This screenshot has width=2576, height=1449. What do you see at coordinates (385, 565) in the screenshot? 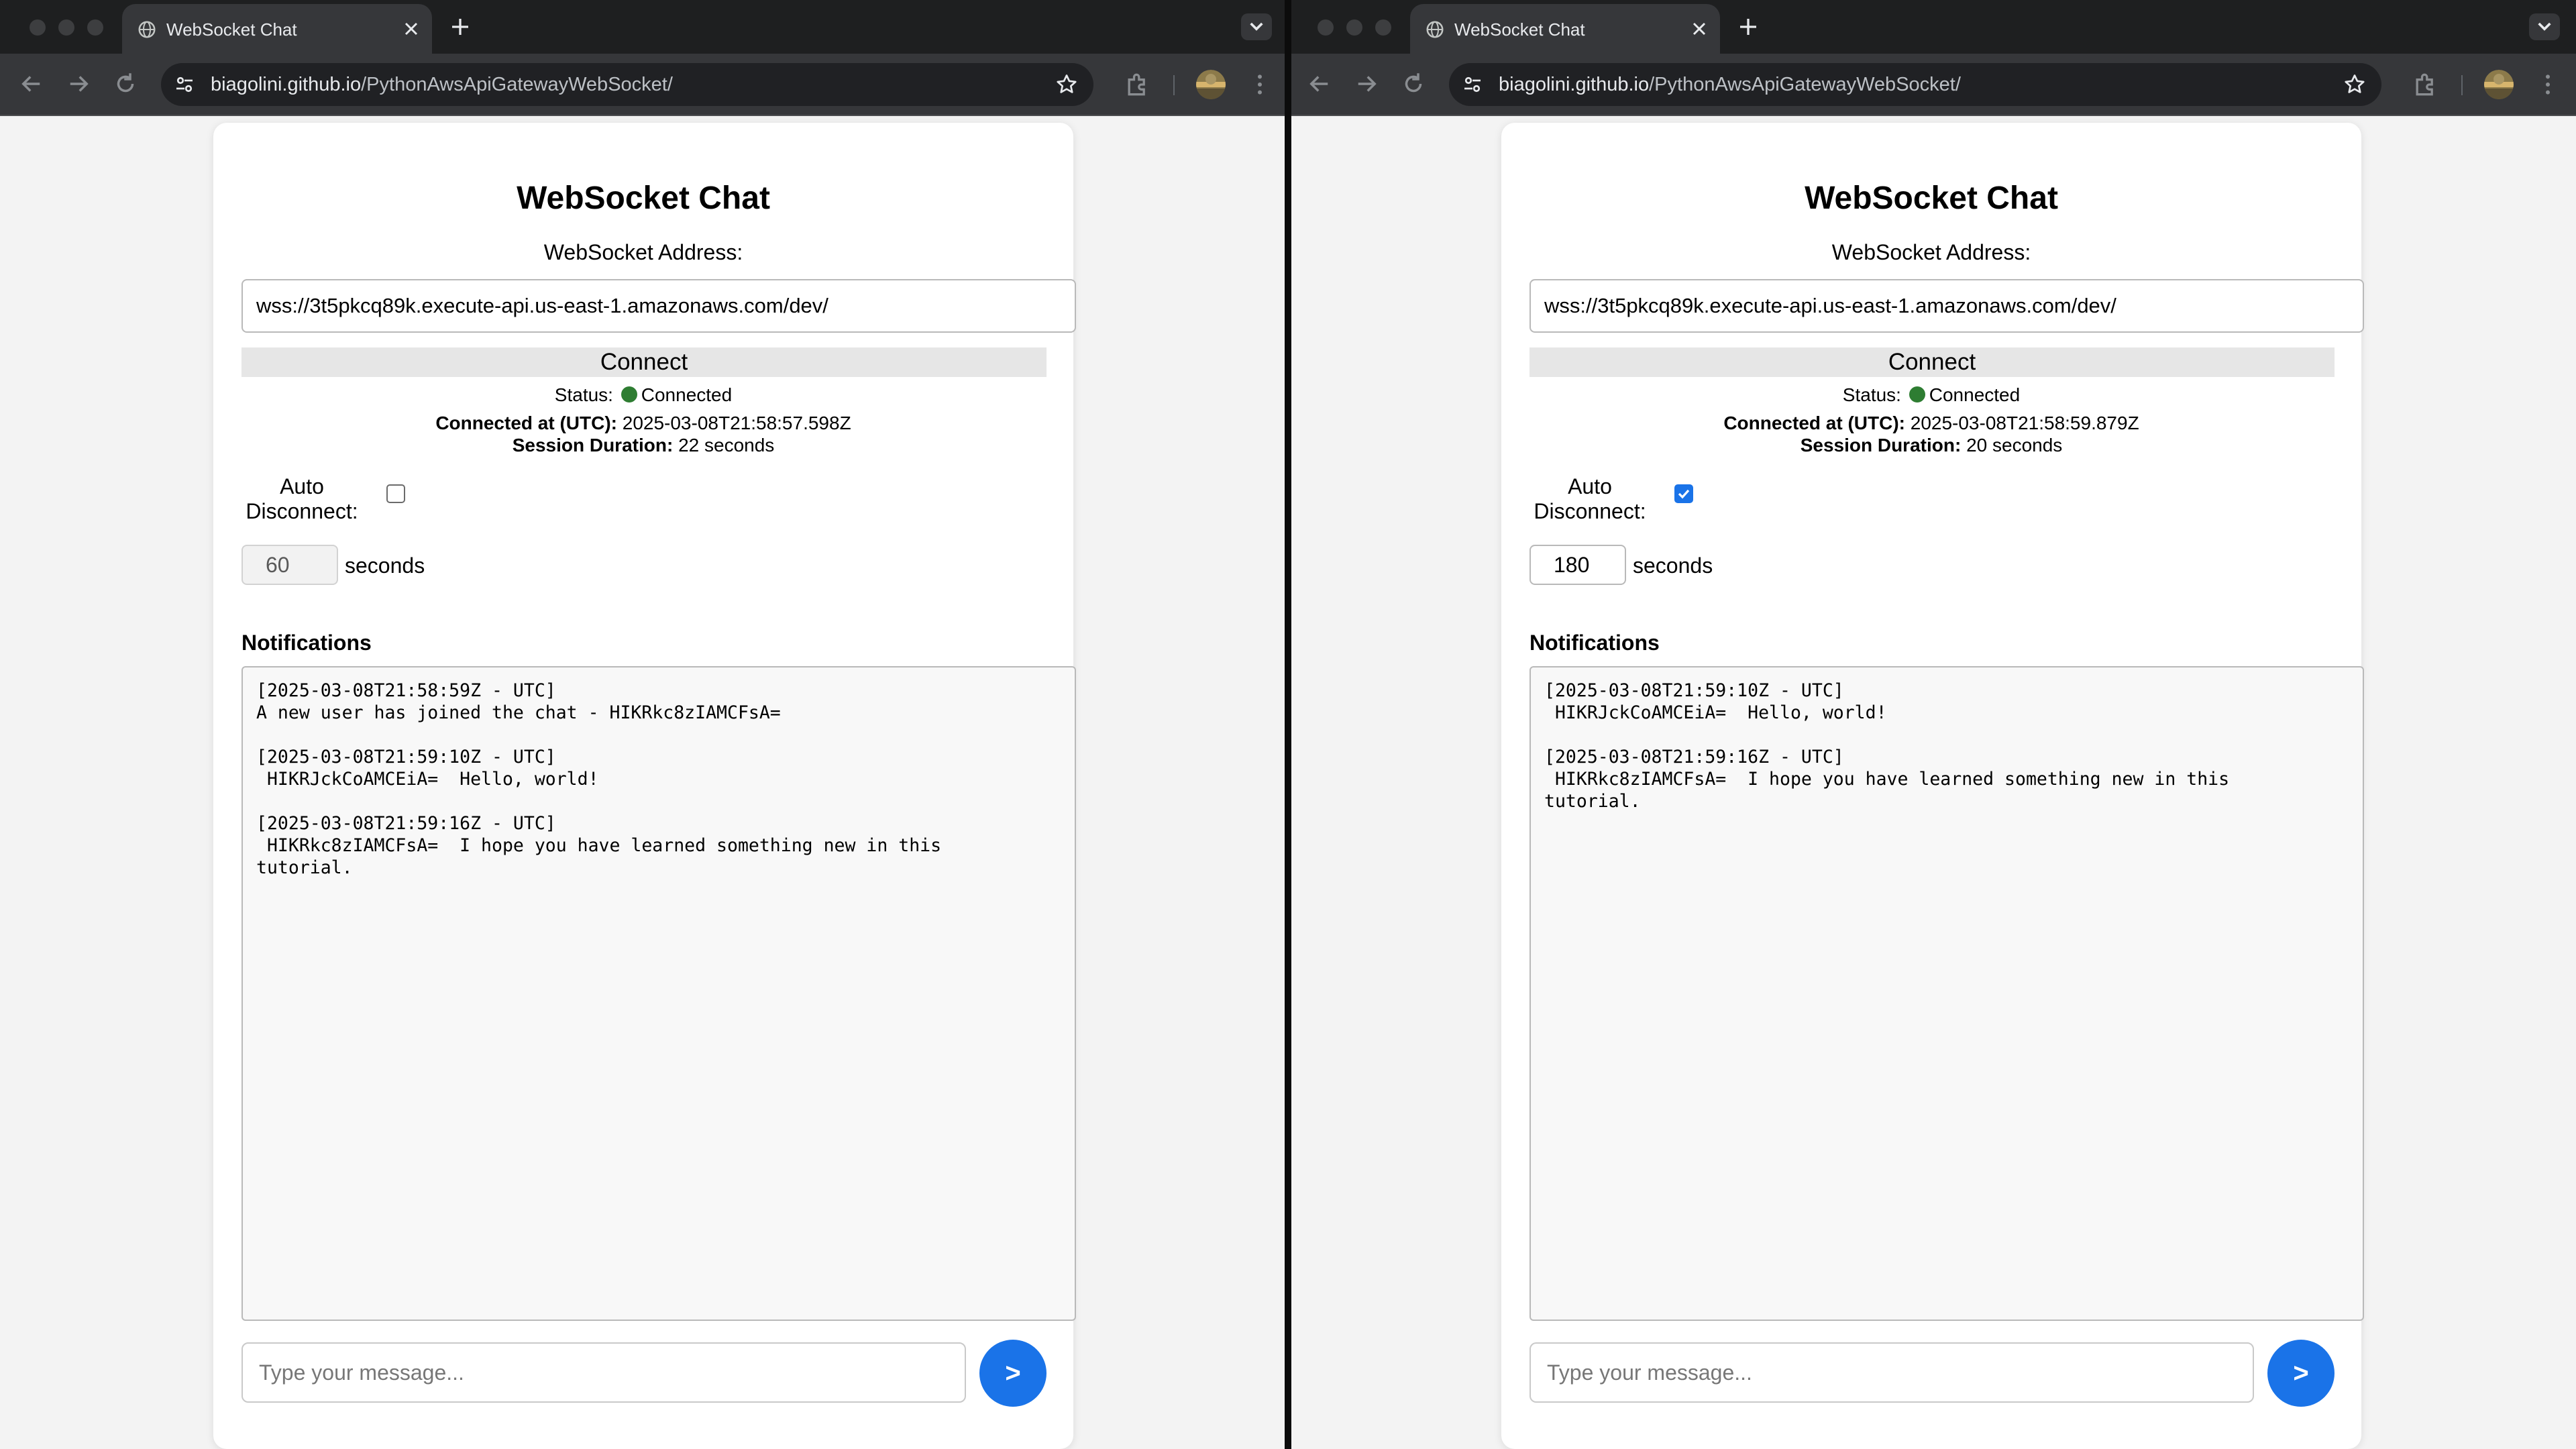
I see `seconds-label: seconds` at bounding box center [385, 565].